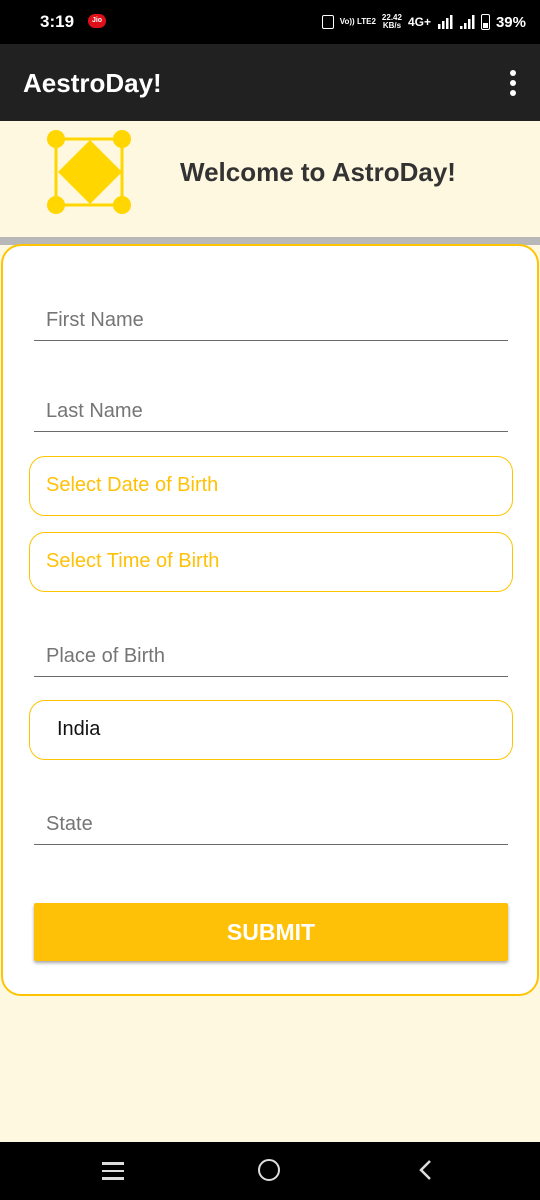 Image resolution: width=540 pixels, height=1200 pixels. What do you see at coordinates (510, 22) in the screenshot?
I see `battery-percent: 39%` at bounding box center [510, 22].